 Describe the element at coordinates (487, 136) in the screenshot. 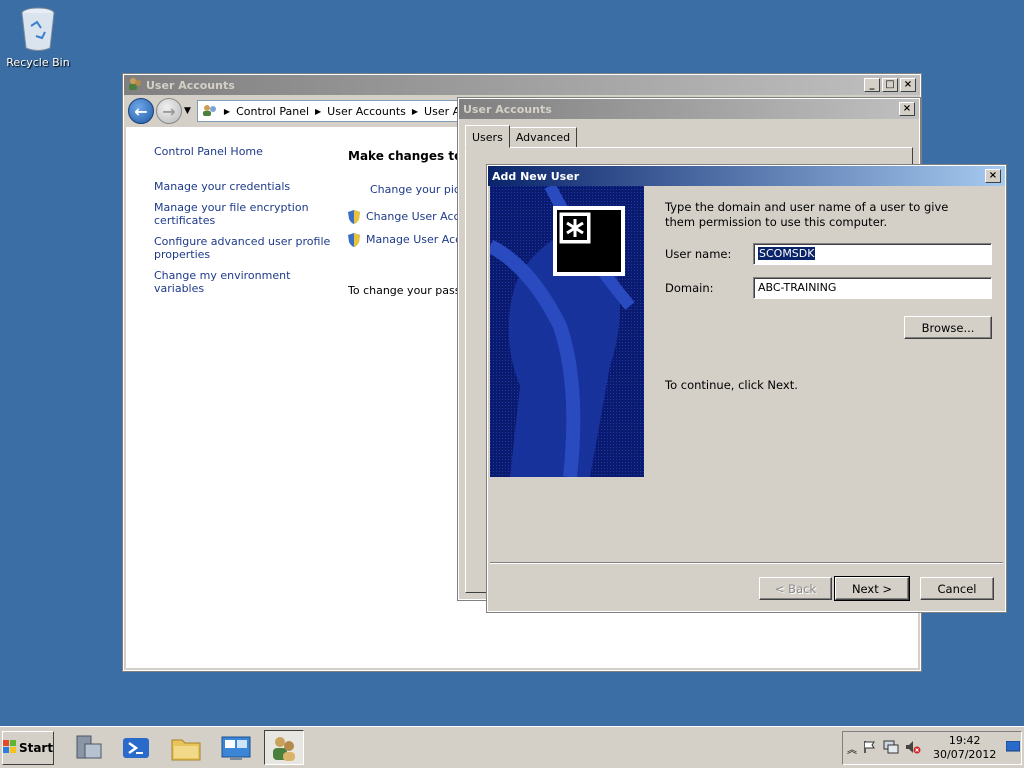

I see `tab-users: Users` at that location.